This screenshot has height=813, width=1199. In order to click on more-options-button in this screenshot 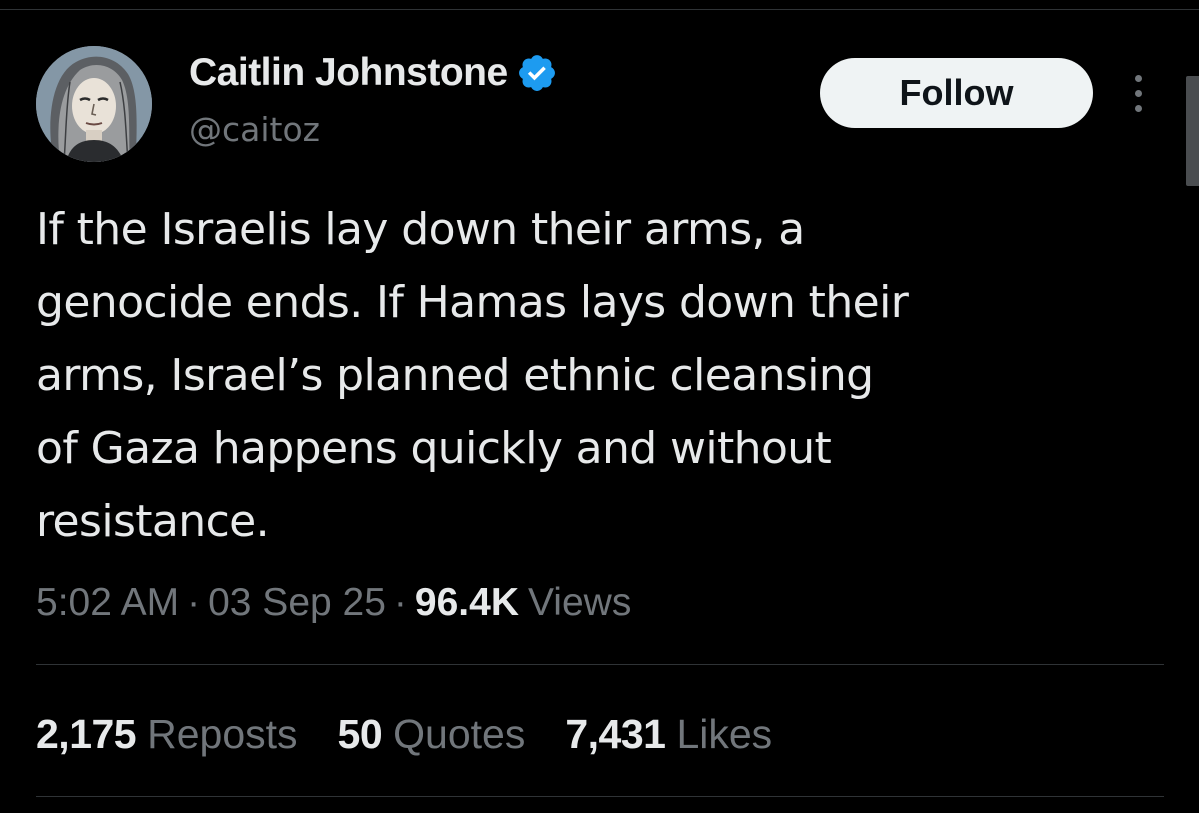, I will do `click(1138, 93)`.